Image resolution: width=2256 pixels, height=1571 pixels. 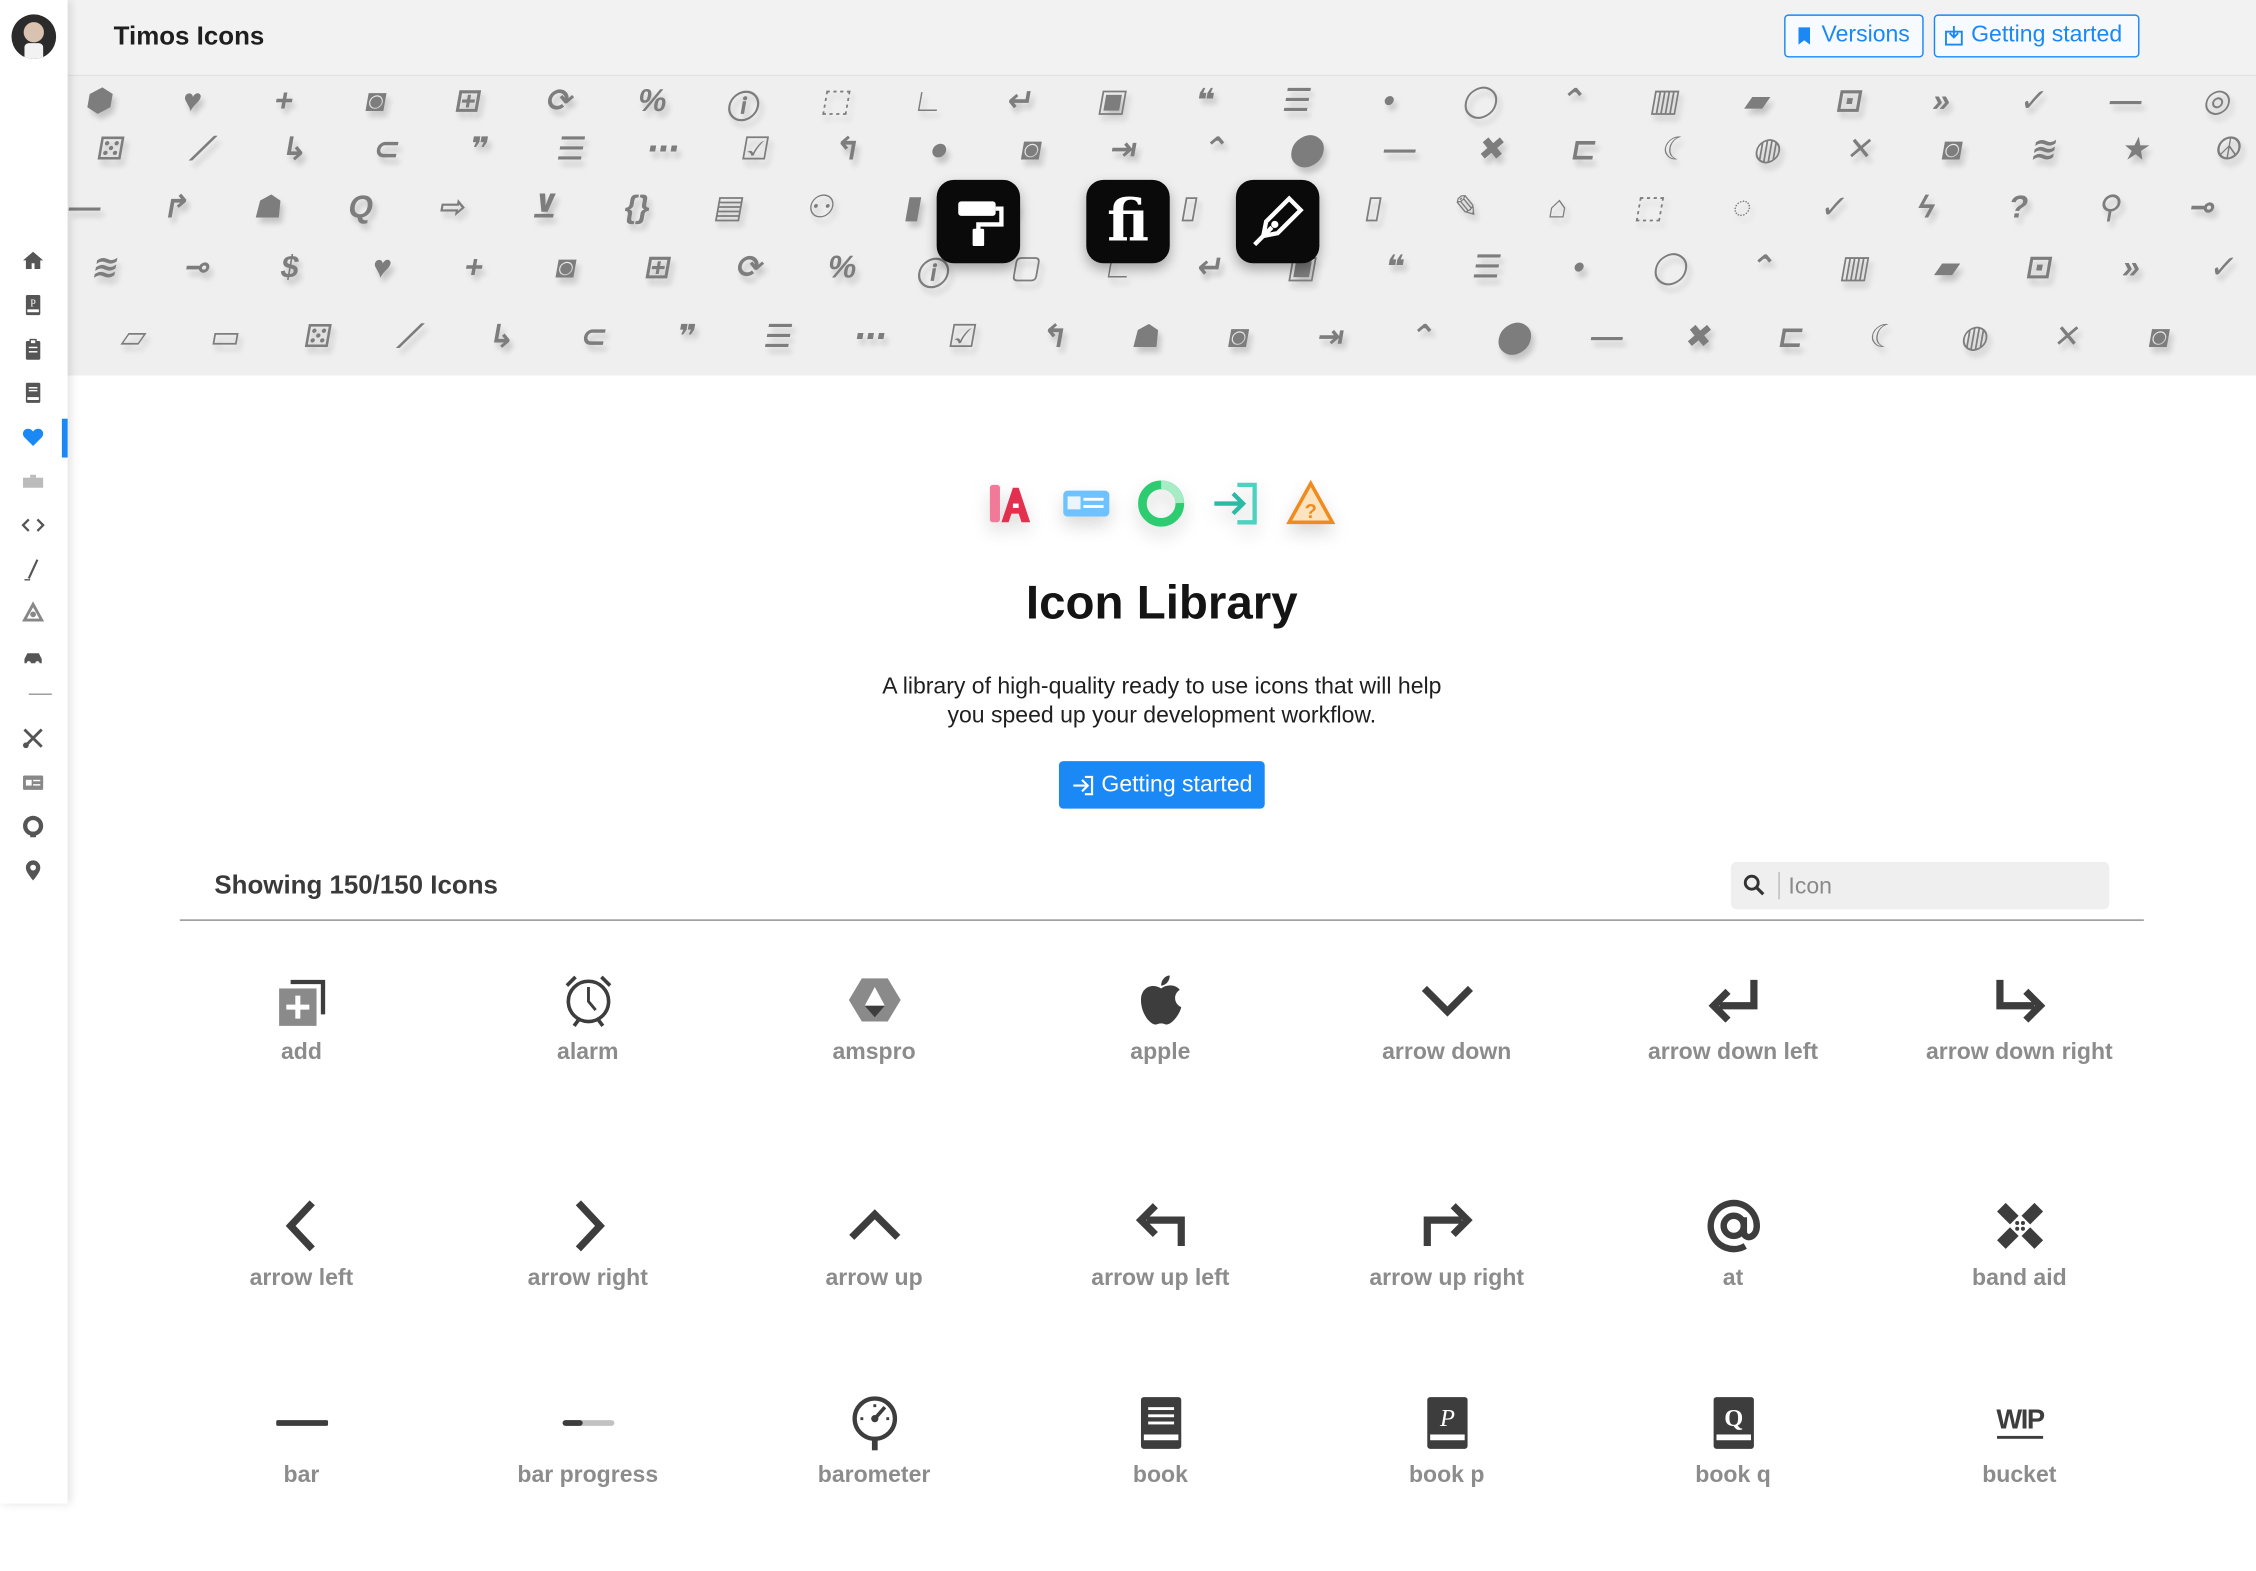 I want to click on icon-card-arrow-up-left: arrow up left, so click(x=1160, y=1280).